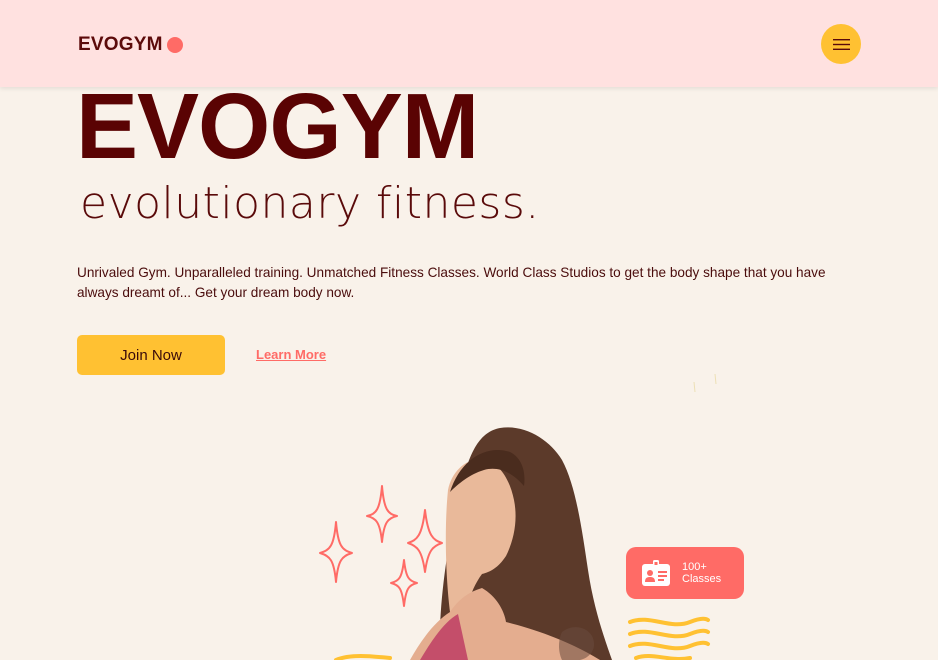  Describe the element at coordinates (656, 573) in the screenshot. I see `id-card-icon` at that location.